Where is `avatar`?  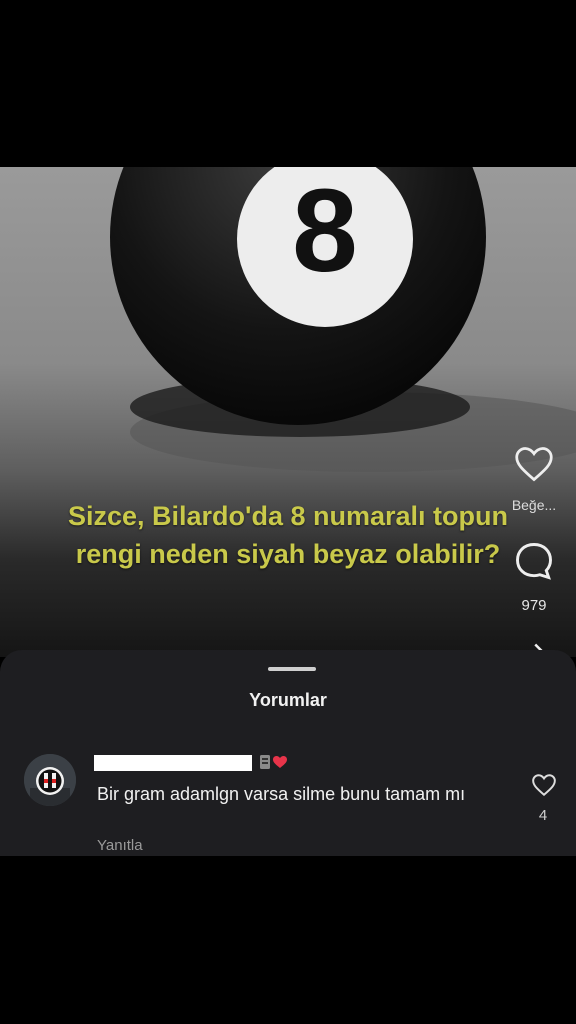 avatar is located at coordinates (50, 780).